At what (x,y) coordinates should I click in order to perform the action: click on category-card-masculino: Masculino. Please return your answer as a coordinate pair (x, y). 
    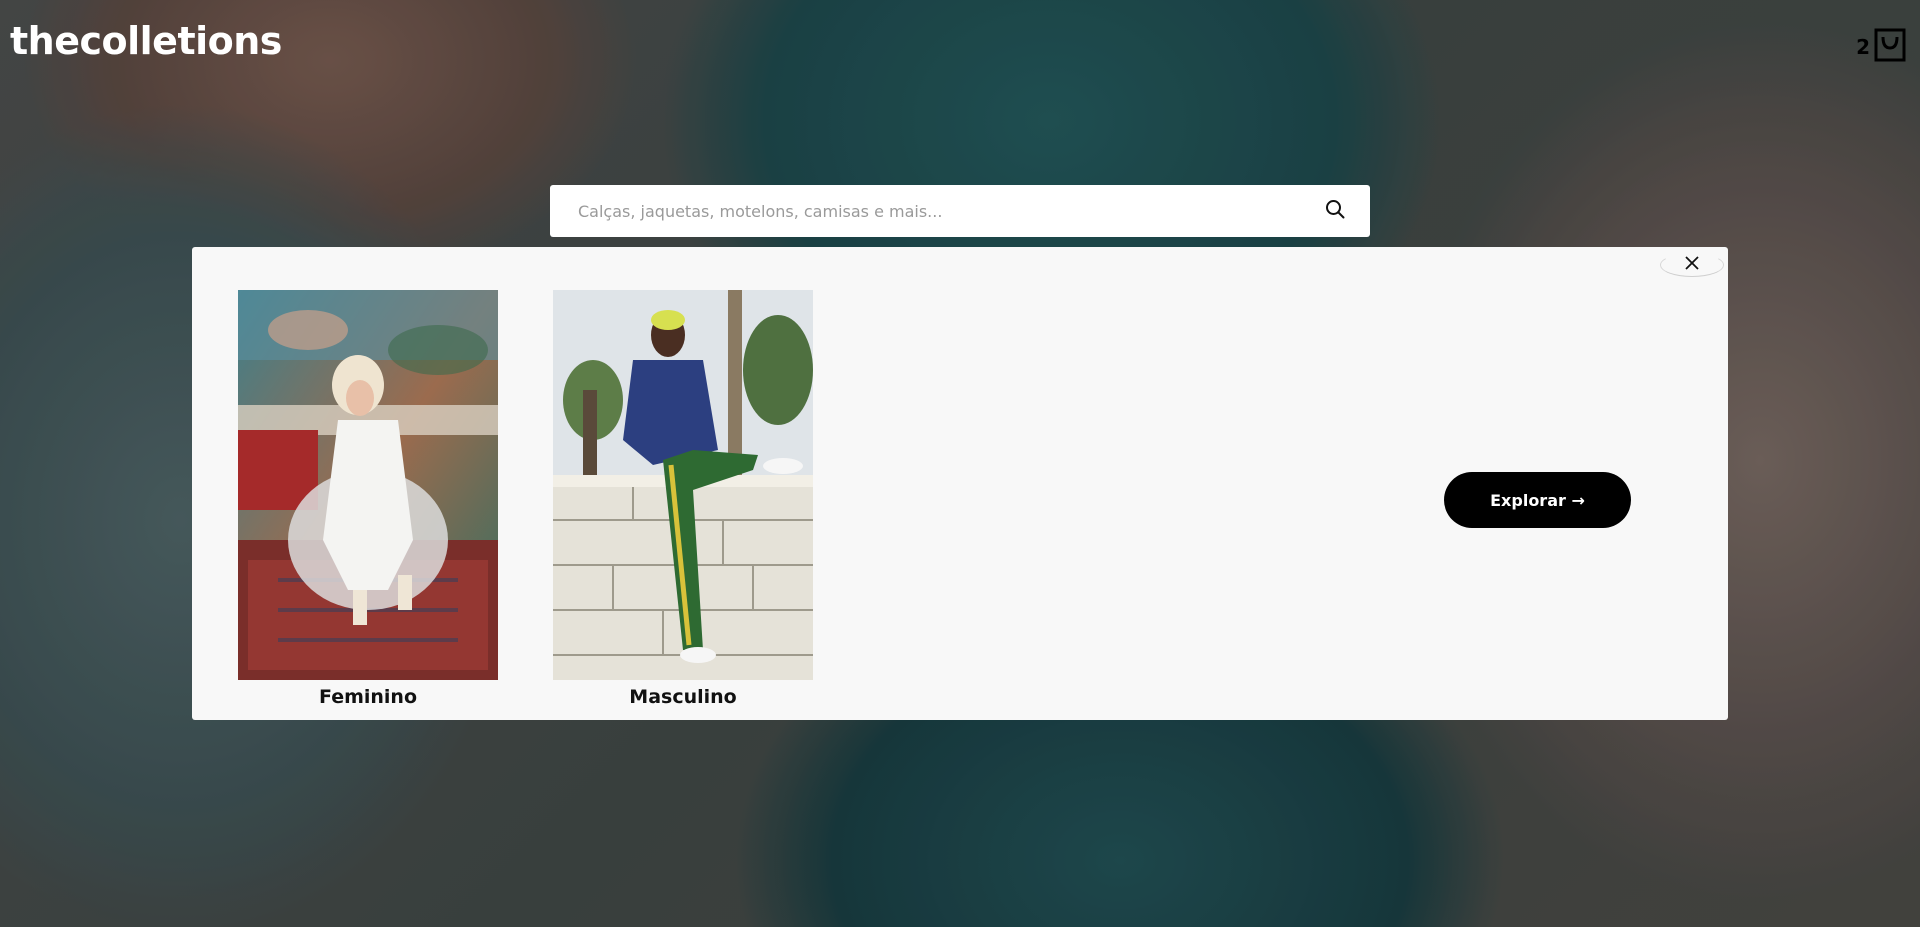
    Looking at the image, I should click on (683, 499).